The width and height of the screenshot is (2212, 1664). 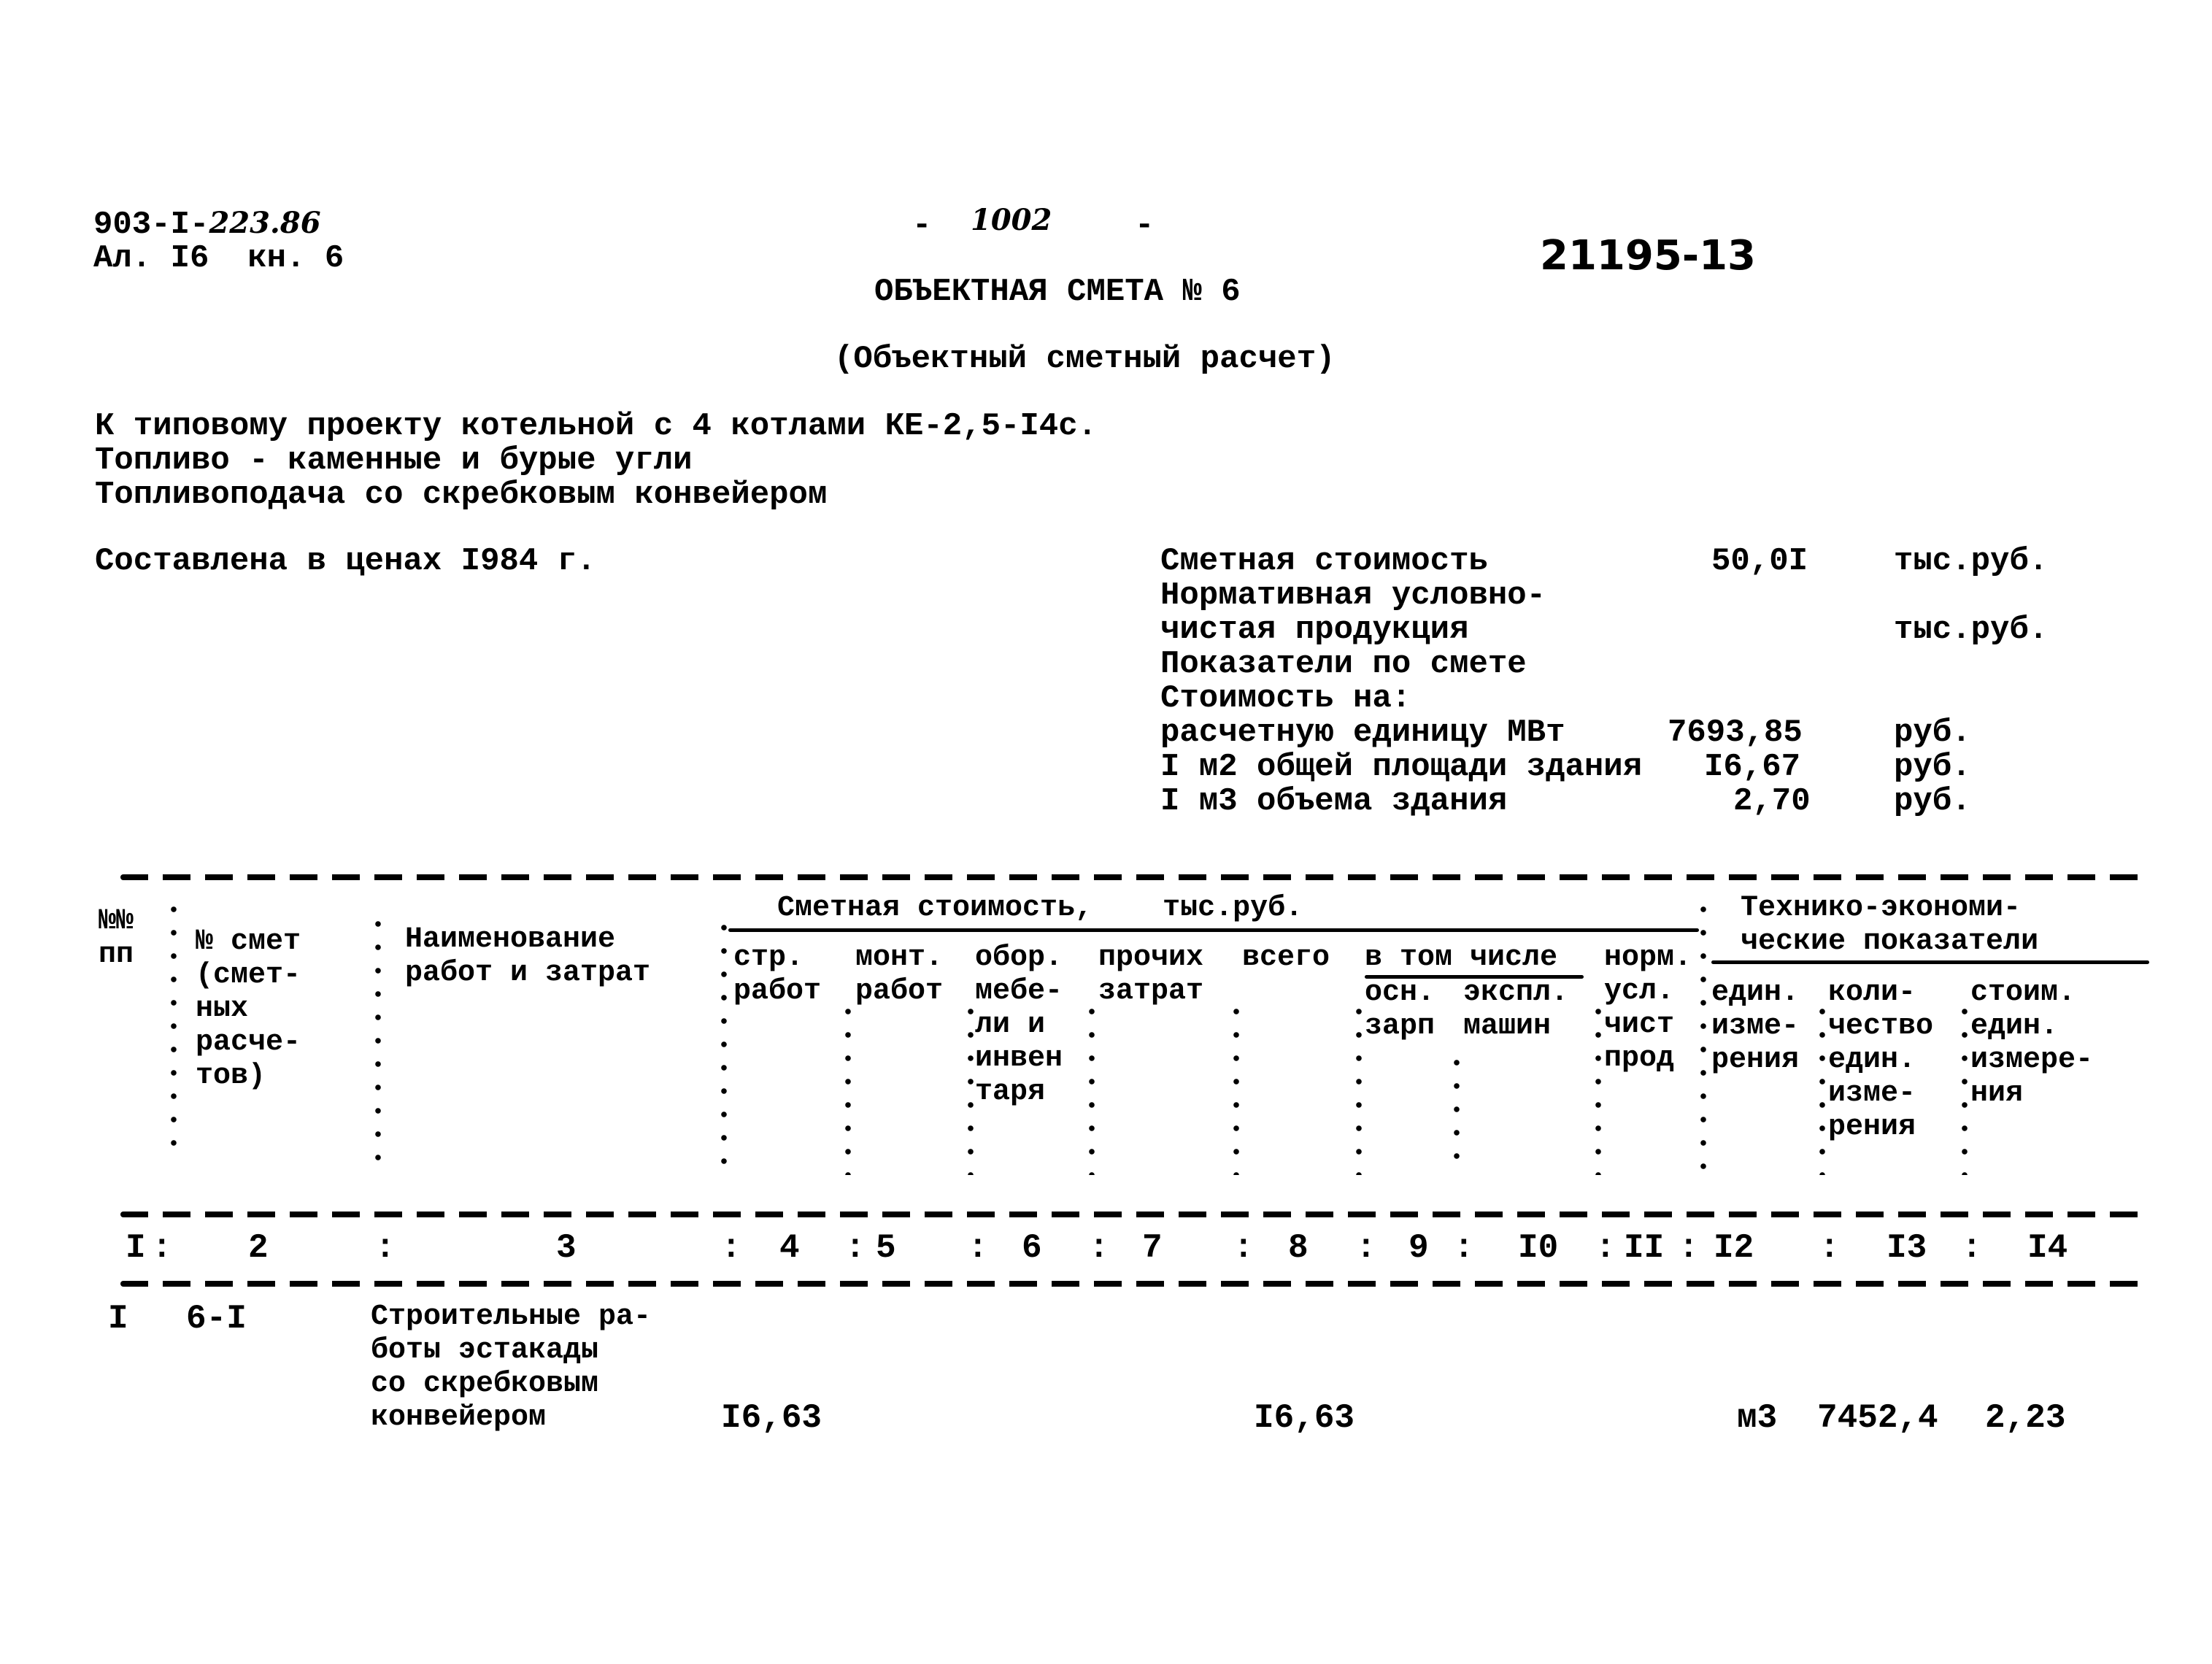 I want to click on column-numbers-top-rule, so click(x=1134, y=1214).